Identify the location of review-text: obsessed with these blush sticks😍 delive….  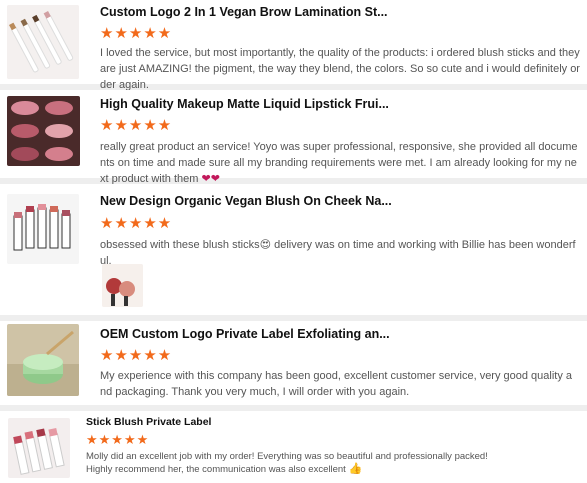
(339, 253).